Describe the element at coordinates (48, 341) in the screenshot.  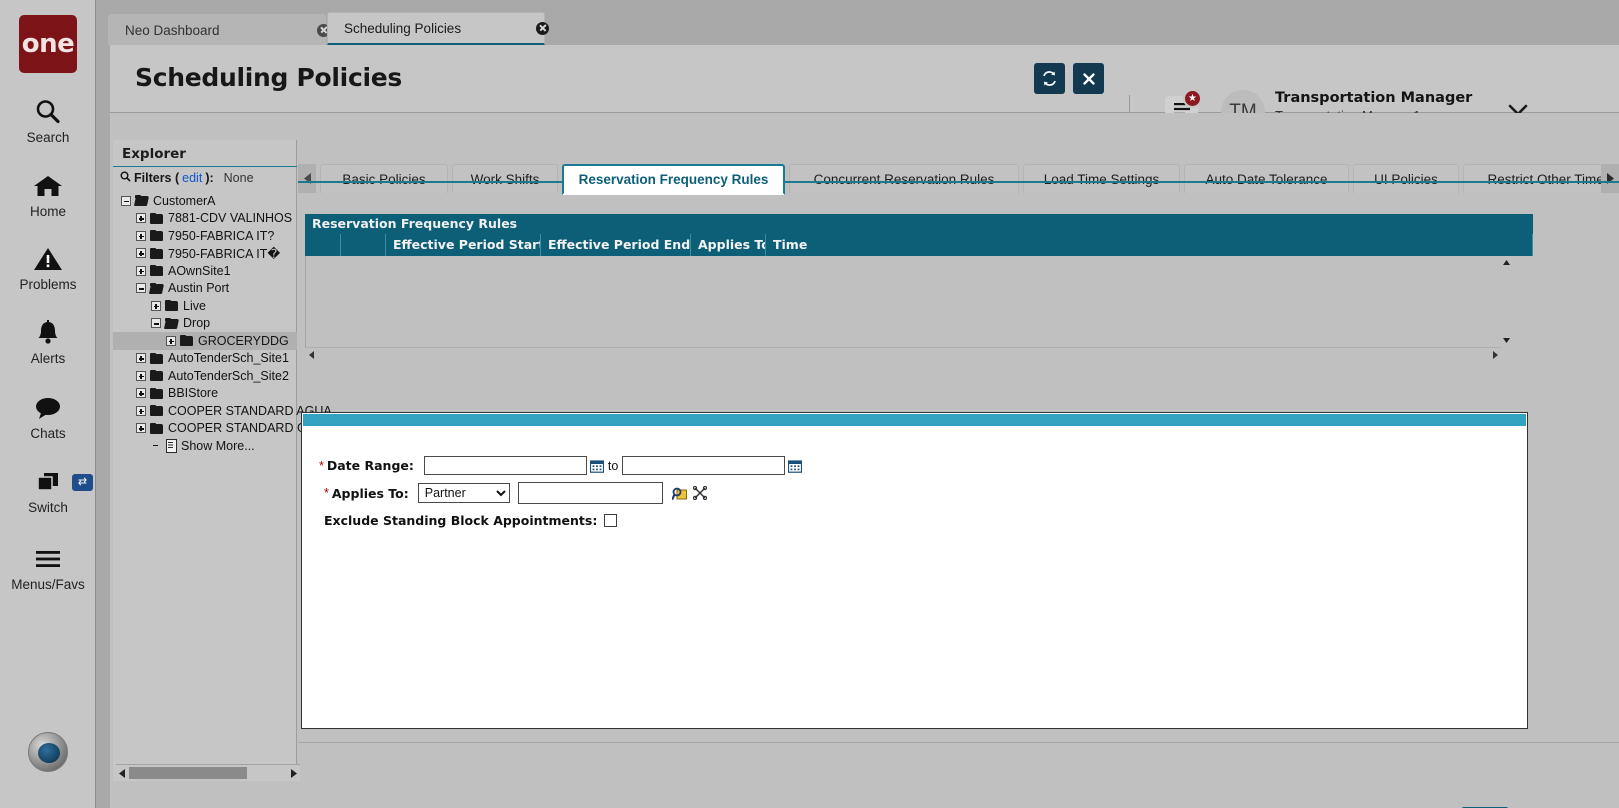
I see `sidebar-item-alerts: Alerts` at that location.